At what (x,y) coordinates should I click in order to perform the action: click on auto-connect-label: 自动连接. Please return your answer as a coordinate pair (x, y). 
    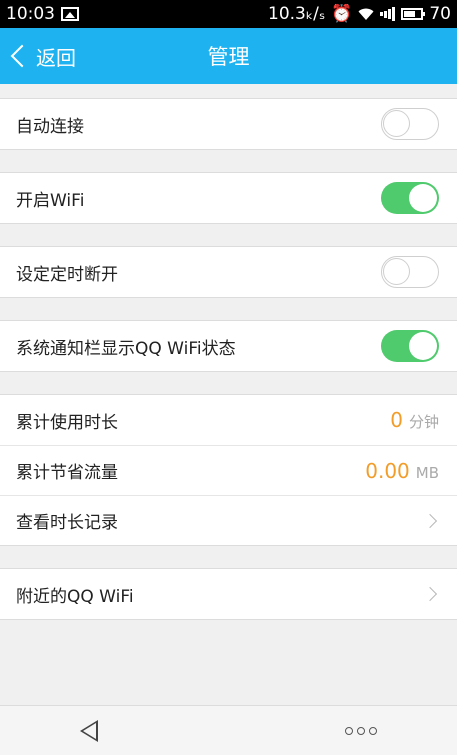
    Looking at the image, I should click on (50, 126).